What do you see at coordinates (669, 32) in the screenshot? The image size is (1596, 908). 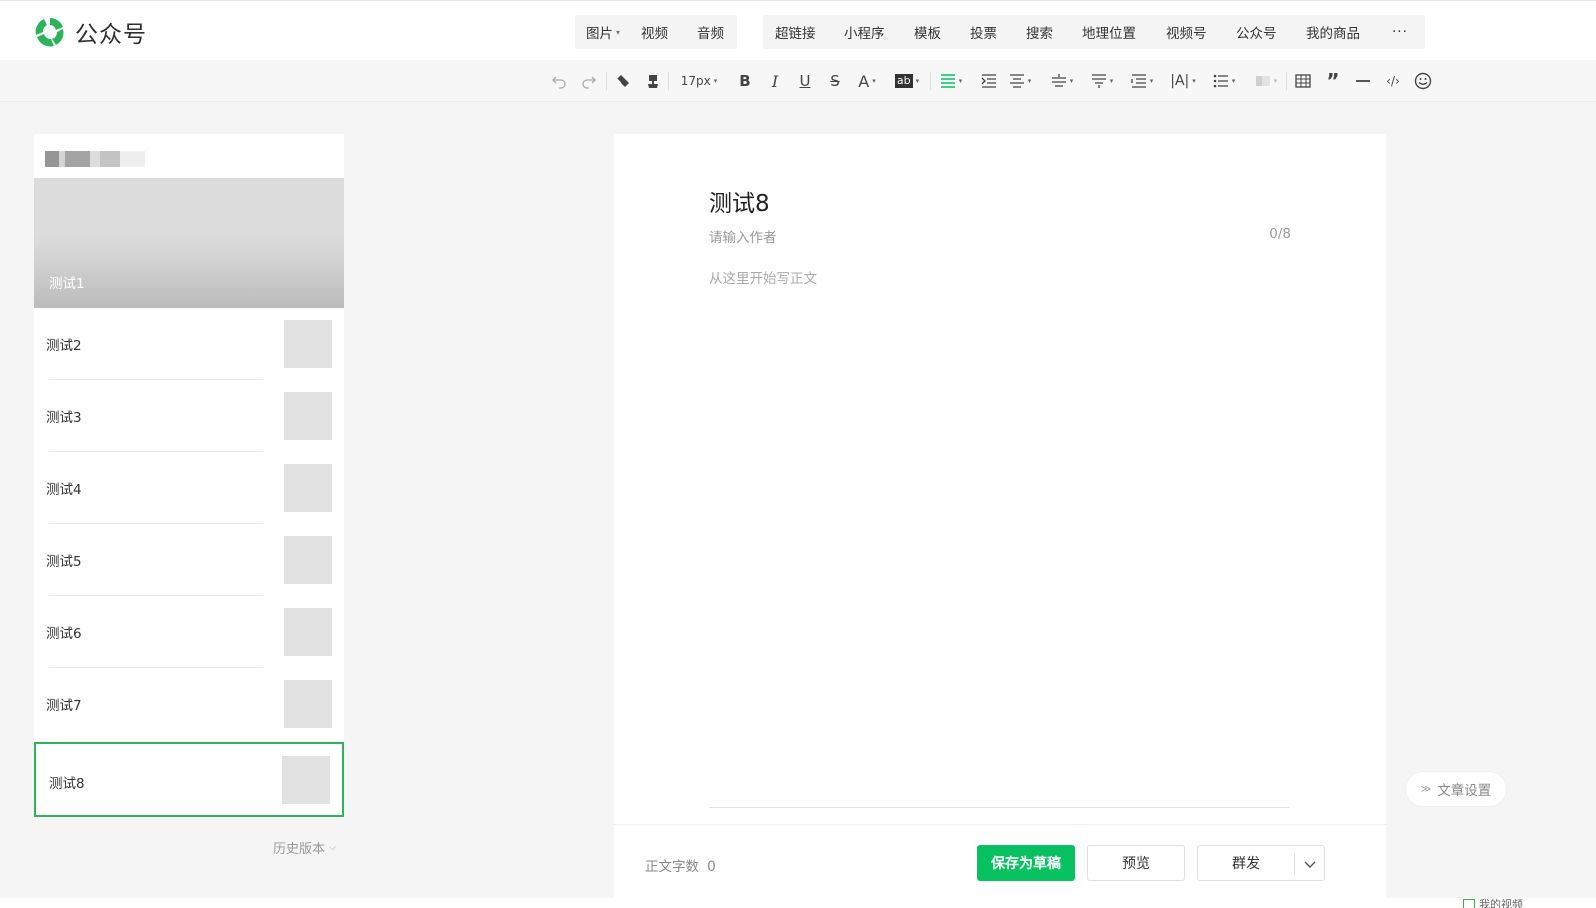 I see `insert-video: 视频` at bounding box center [669, 32].